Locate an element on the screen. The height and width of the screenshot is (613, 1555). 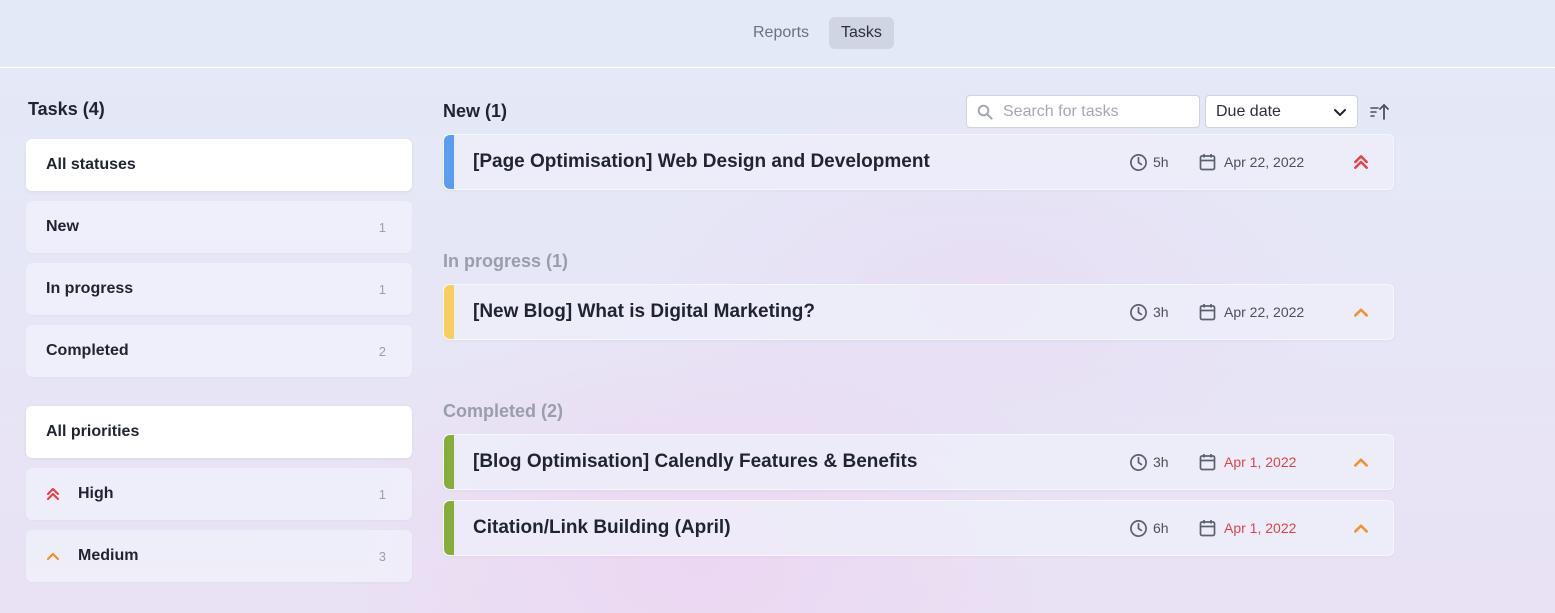
task-hours: 6h is located at coordinates (1157, 528).